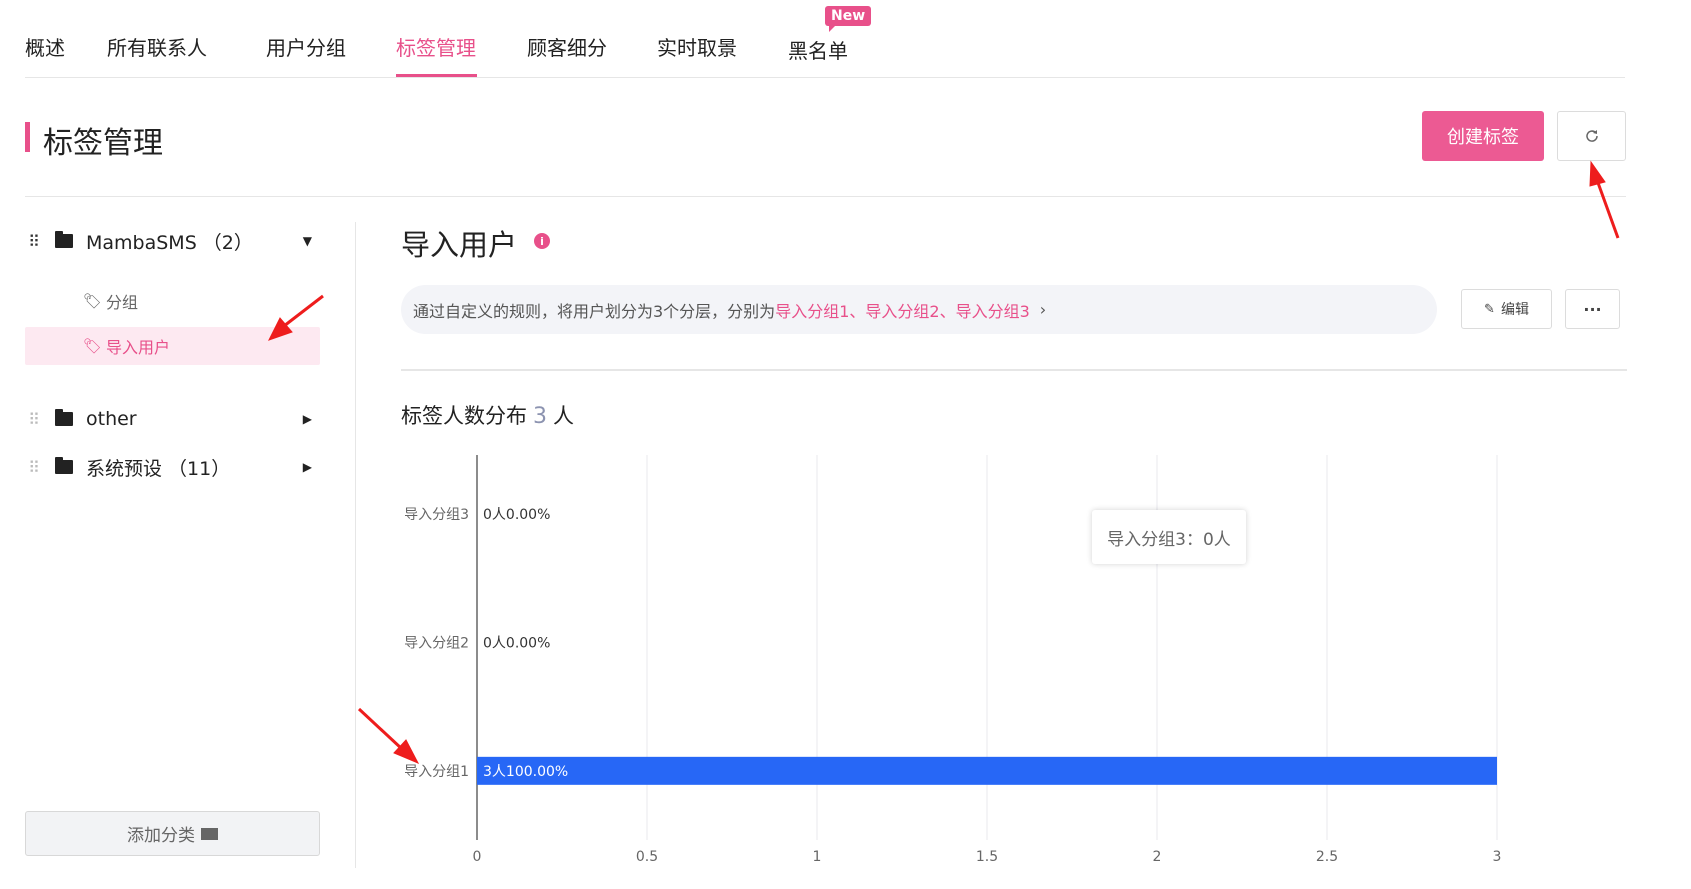 Image resolution: width=1691 pixels, height=889 pixels. What do you see at coordinates (296, 317) in the screenshot?
I see `annotation-arrow-import-users` at bounding box center [296, 317].